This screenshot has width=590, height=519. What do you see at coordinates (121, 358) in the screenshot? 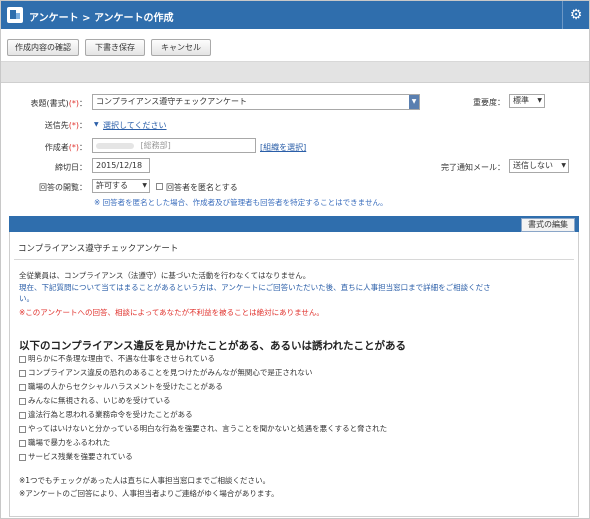
I see `option-label: 明らかに不条理な理由で、不遇な仕事をさせられている` at bounding box center [121, 358].